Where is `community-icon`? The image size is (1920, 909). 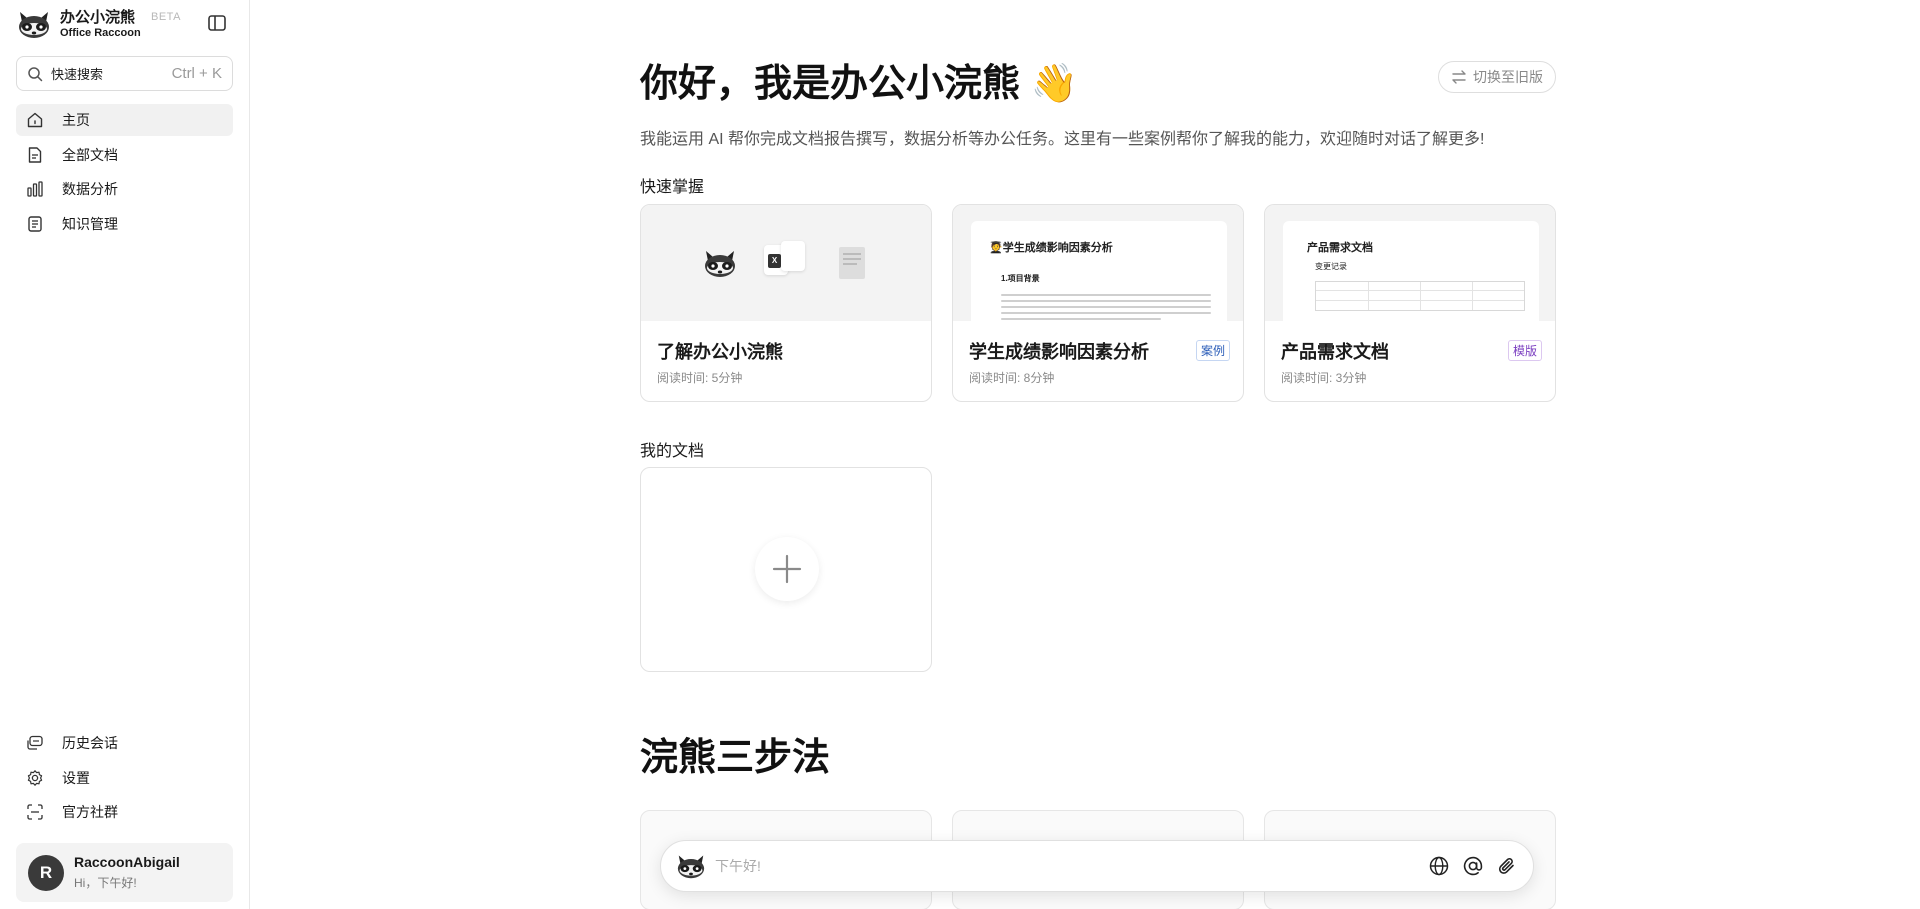
community-icon is located at coordinates (35, 812).